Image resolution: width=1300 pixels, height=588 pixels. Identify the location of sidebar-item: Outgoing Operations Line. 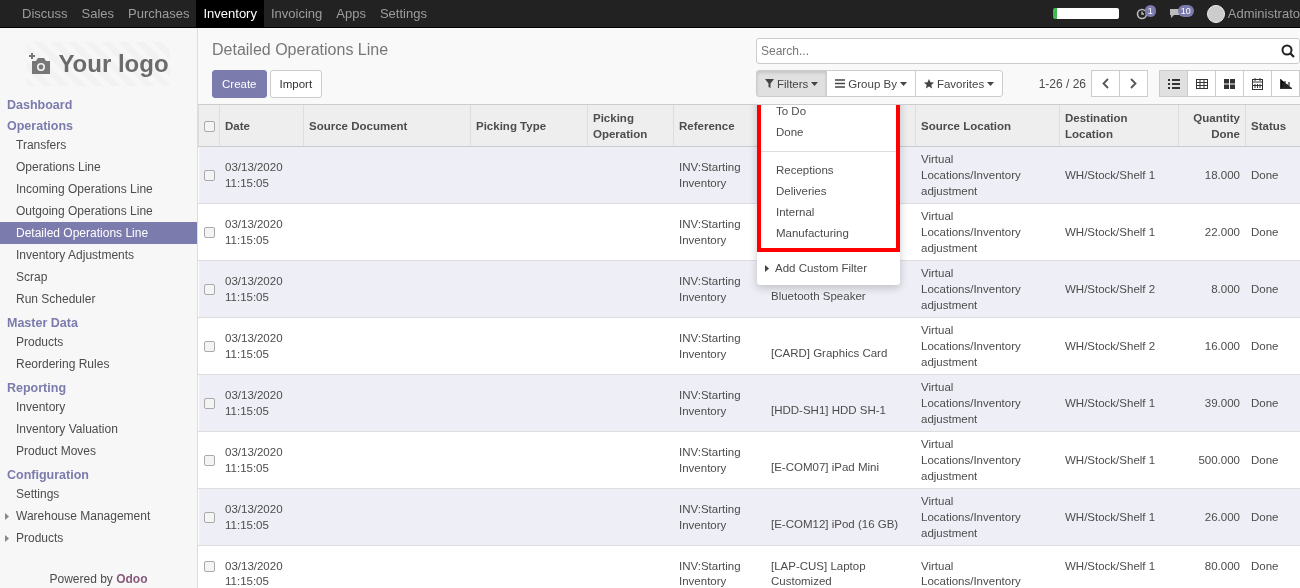
(98, 211).